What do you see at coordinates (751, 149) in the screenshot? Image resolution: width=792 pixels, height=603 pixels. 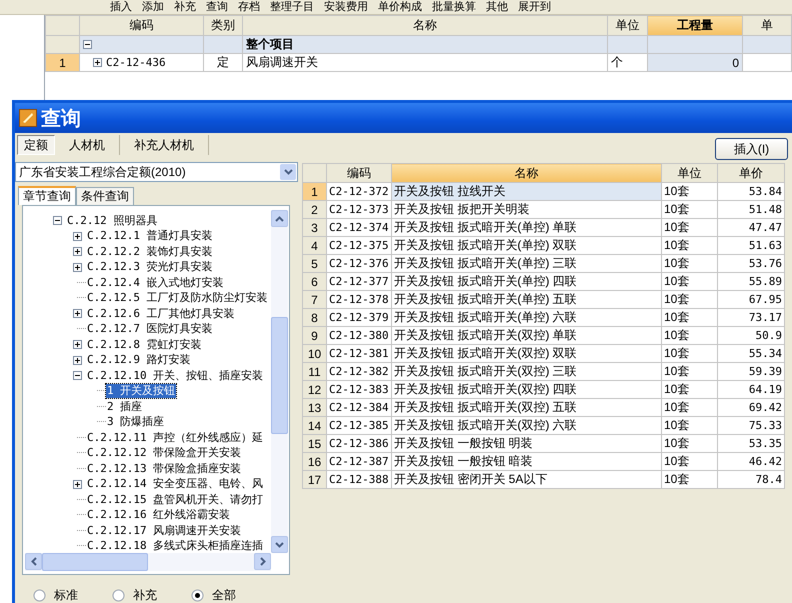 I see `insert-button: 插入(I)` at bounding box center [751, 149].